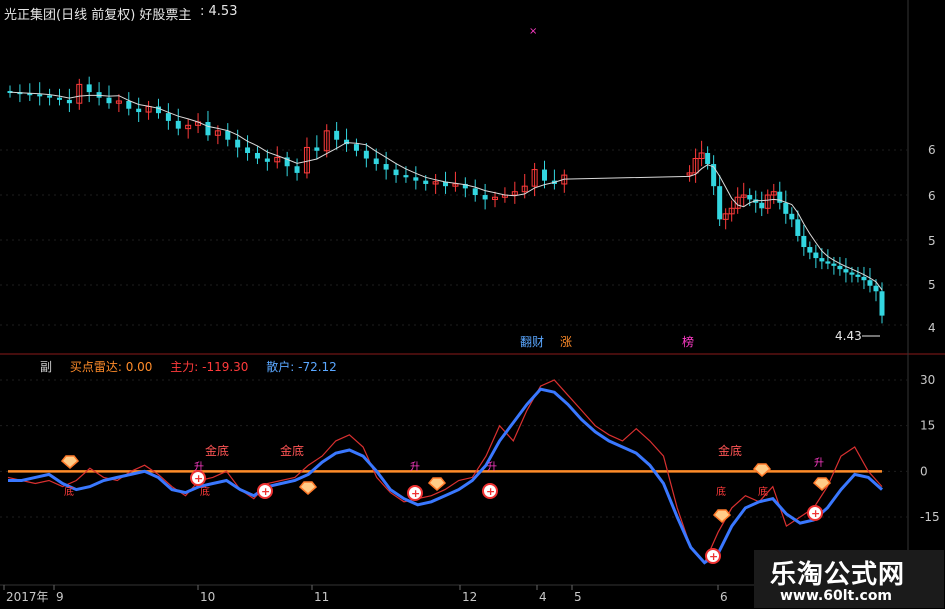 The image size is (945, 609). I want to click on date-label: 4, so click(543, 597).